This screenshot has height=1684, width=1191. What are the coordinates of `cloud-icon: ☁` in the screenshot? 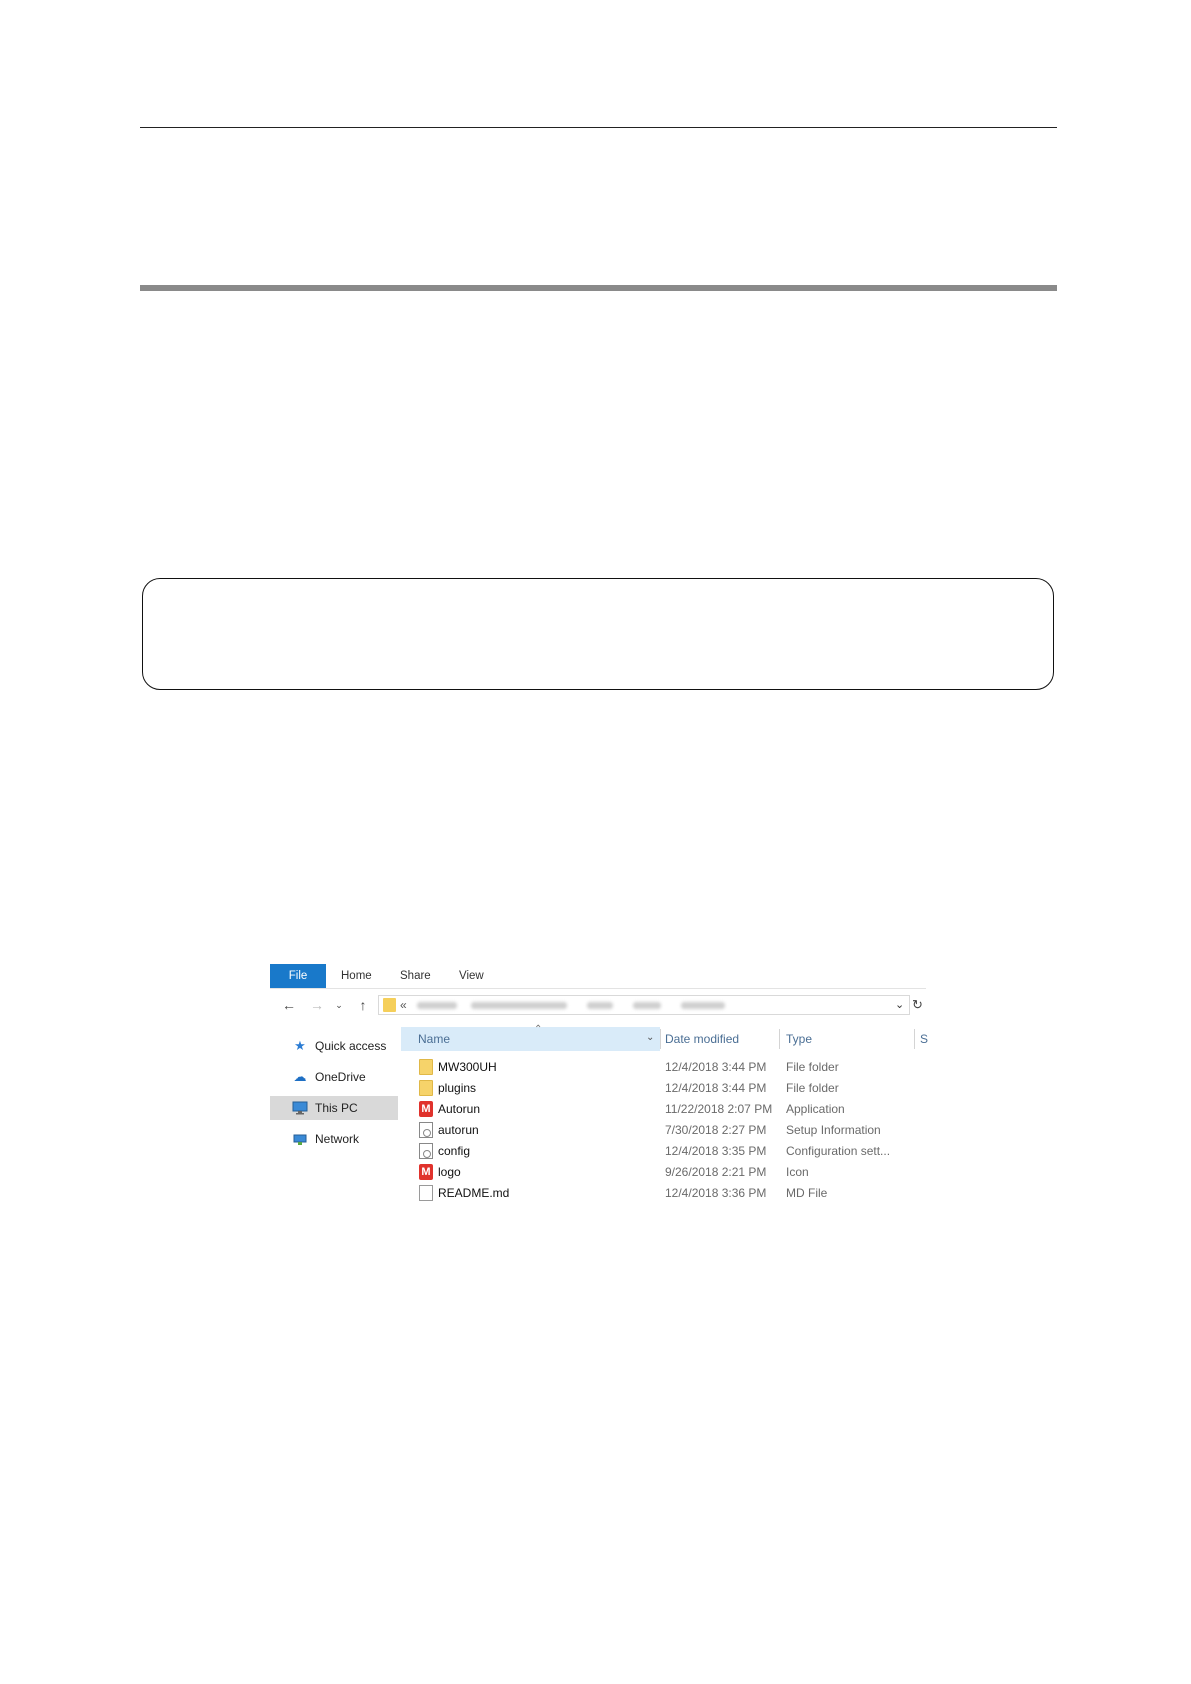 It's located at (300, 1076).